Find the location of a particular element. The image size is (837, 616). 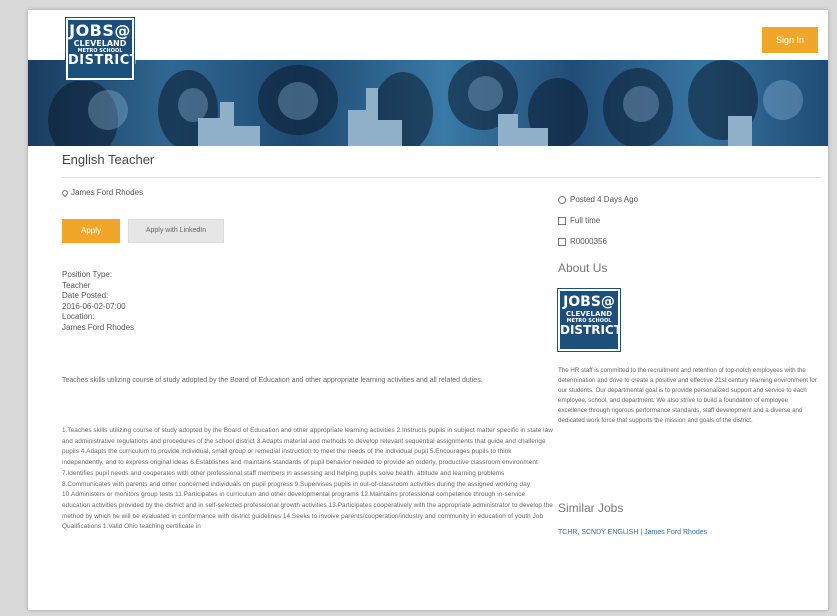

time-type-text: Full time is located at coordinates (585, 220).